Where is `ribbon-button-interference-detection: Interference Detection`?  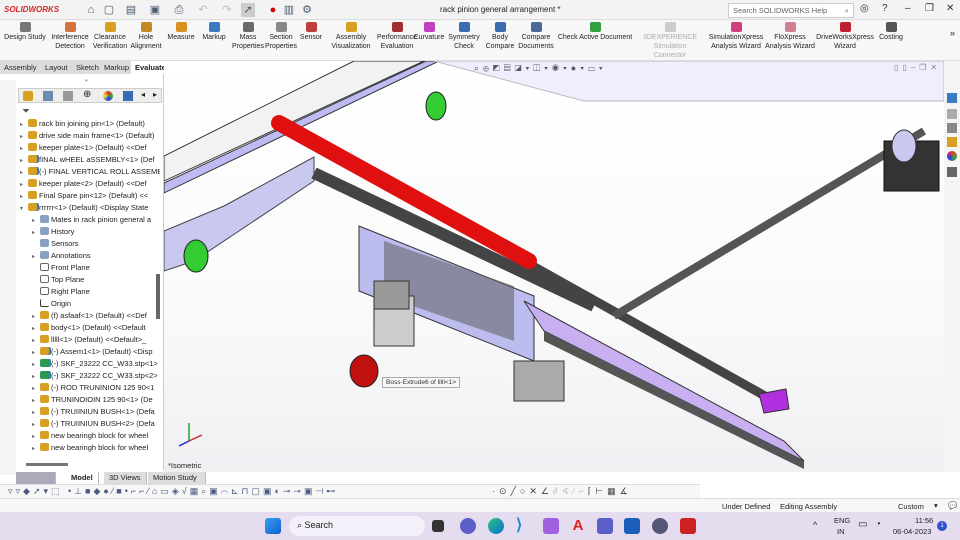
ribbon-button-interference-detection: Interference Detection is located at coordinates (70, 36).